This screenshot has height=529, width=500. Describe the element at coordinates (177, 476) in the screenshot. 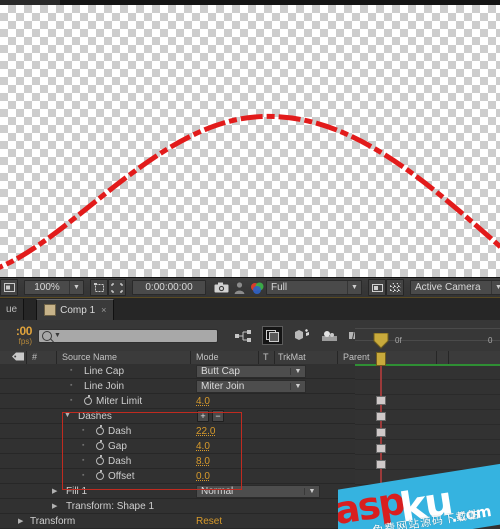

I see `row-offset: ▪ Offset 0.0` at that location.